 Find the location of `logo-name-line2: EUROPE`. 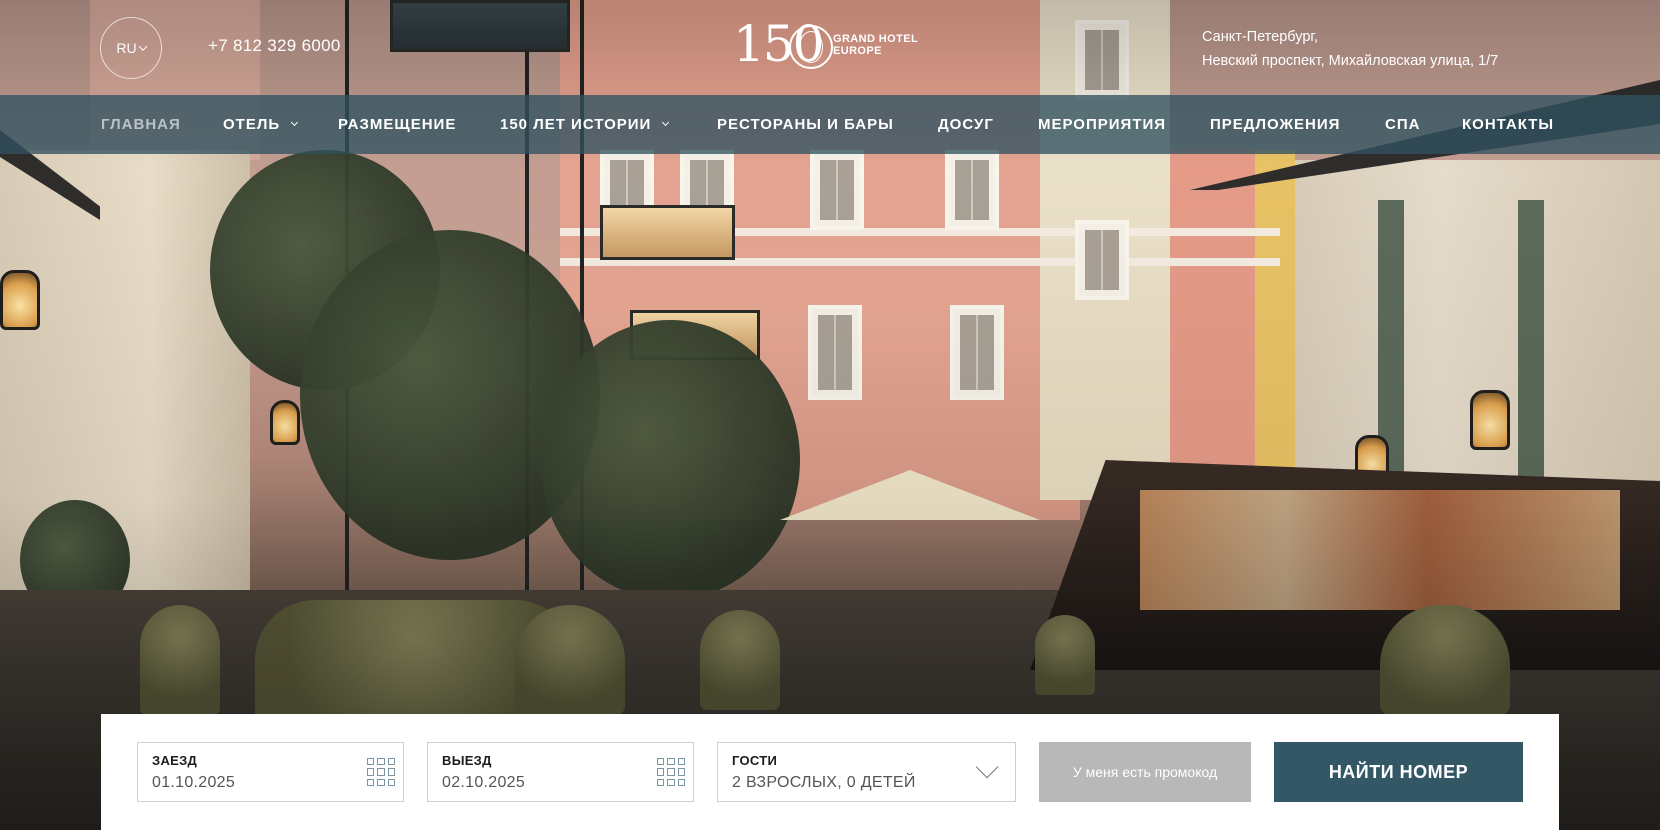

logo-name-line2: EUROPE is located at coordinates (857, 51).